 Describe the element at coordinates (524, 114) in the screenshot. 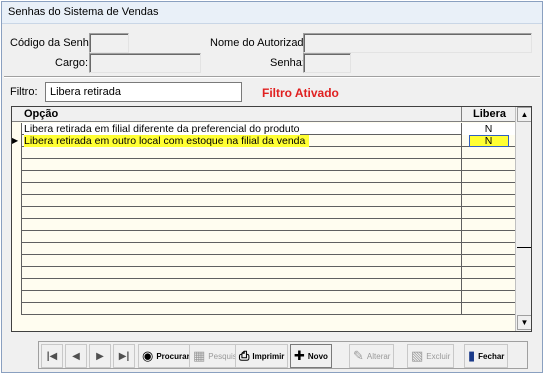

I see `scroll-up-icon: ▲` at that location.